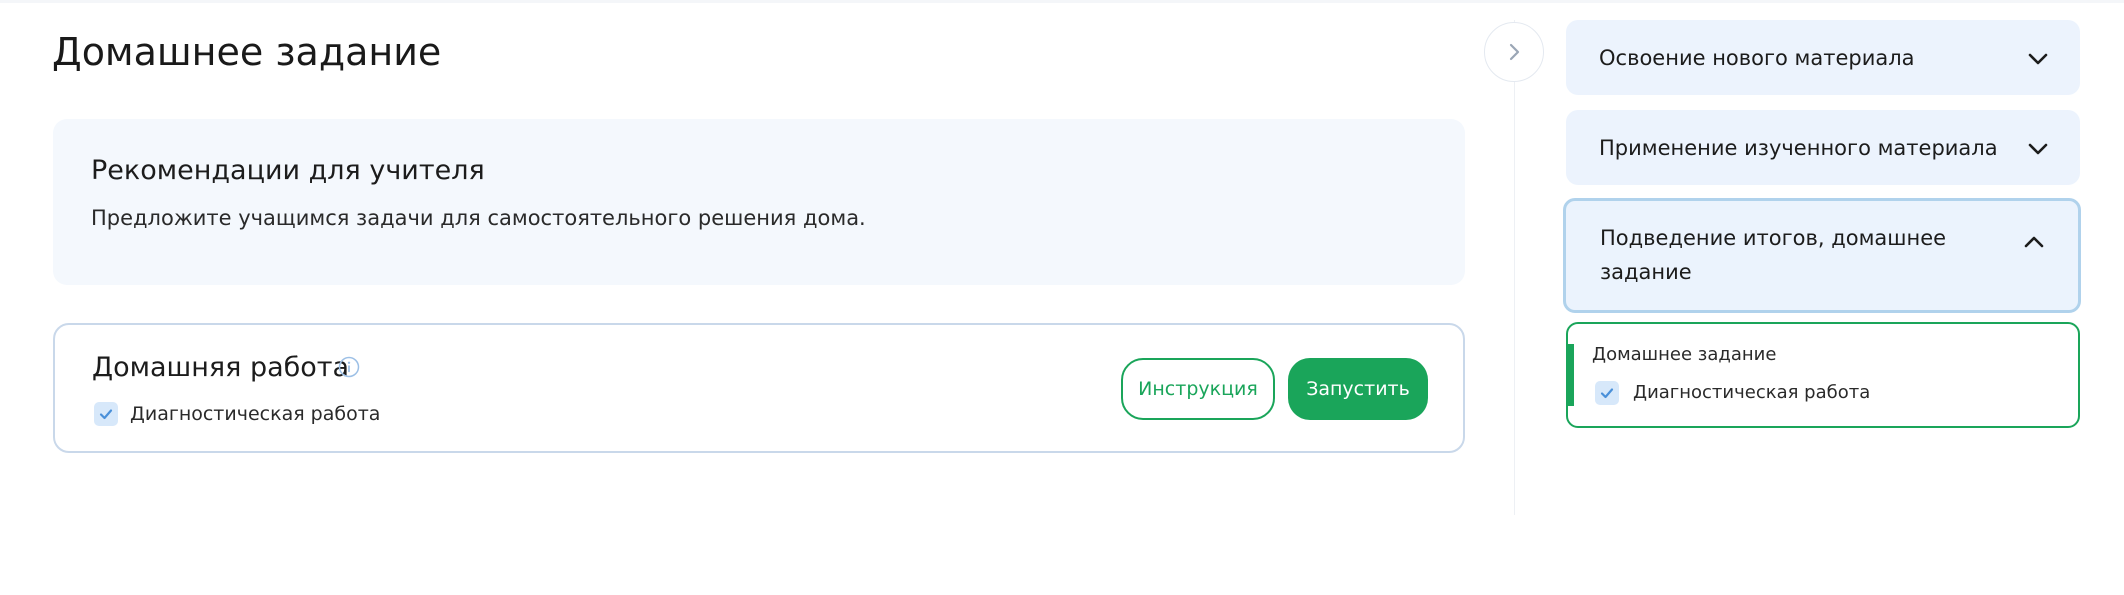 This screenshot has width=2124, height=595. What do you see at coordinates (247, 52) in the screenshot?
I see `page-title: Домашнее задание` at bounding box center [247, 52].